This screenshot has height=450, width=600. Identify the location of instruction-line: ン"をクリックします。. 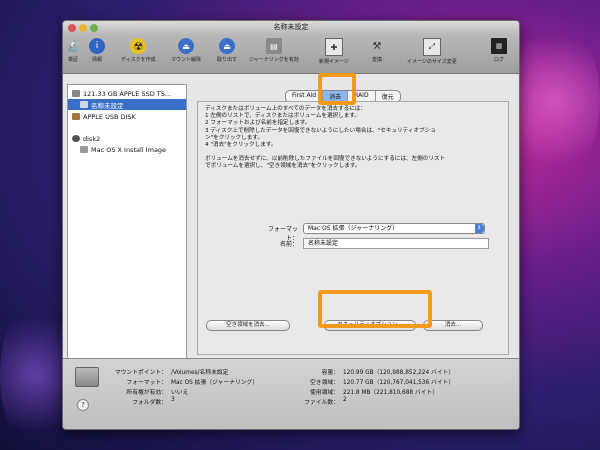
(234, 137).